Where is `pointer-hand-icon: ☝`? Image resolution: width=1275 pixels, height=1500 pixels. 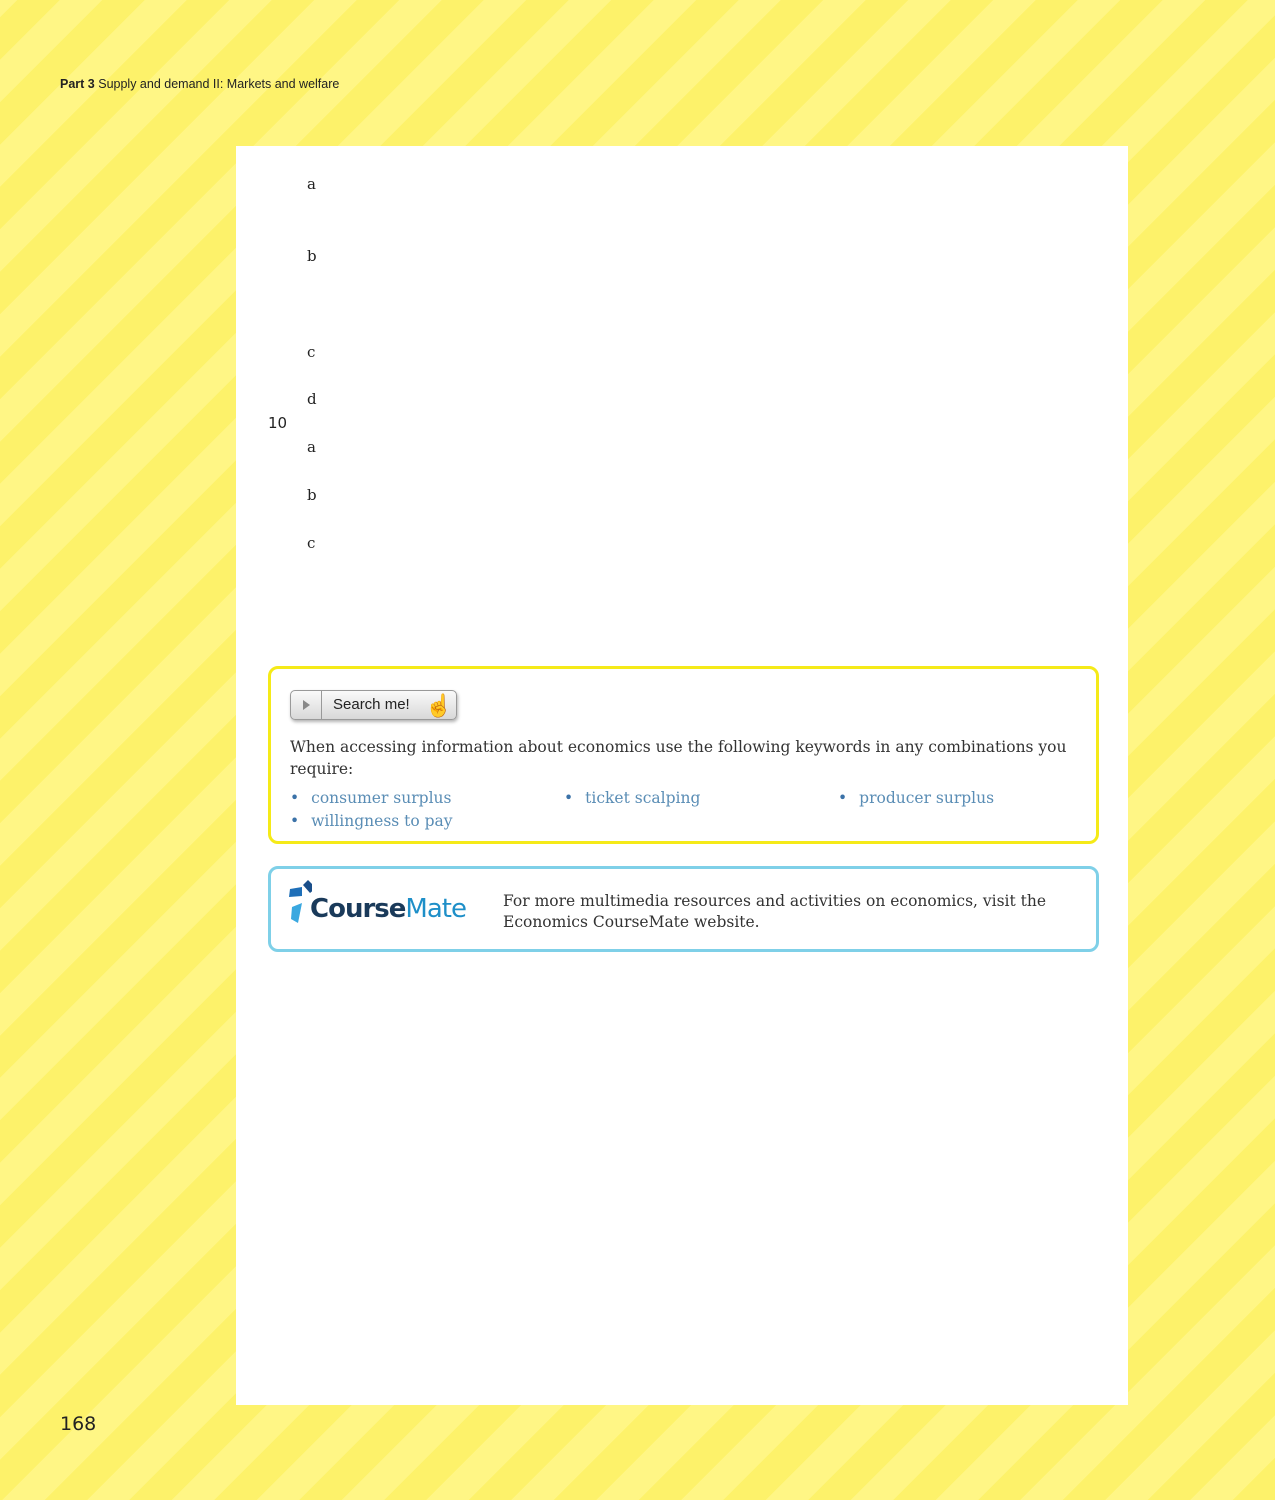 pointer-hand-icon: ☝ is located at coordinates (439, 705).